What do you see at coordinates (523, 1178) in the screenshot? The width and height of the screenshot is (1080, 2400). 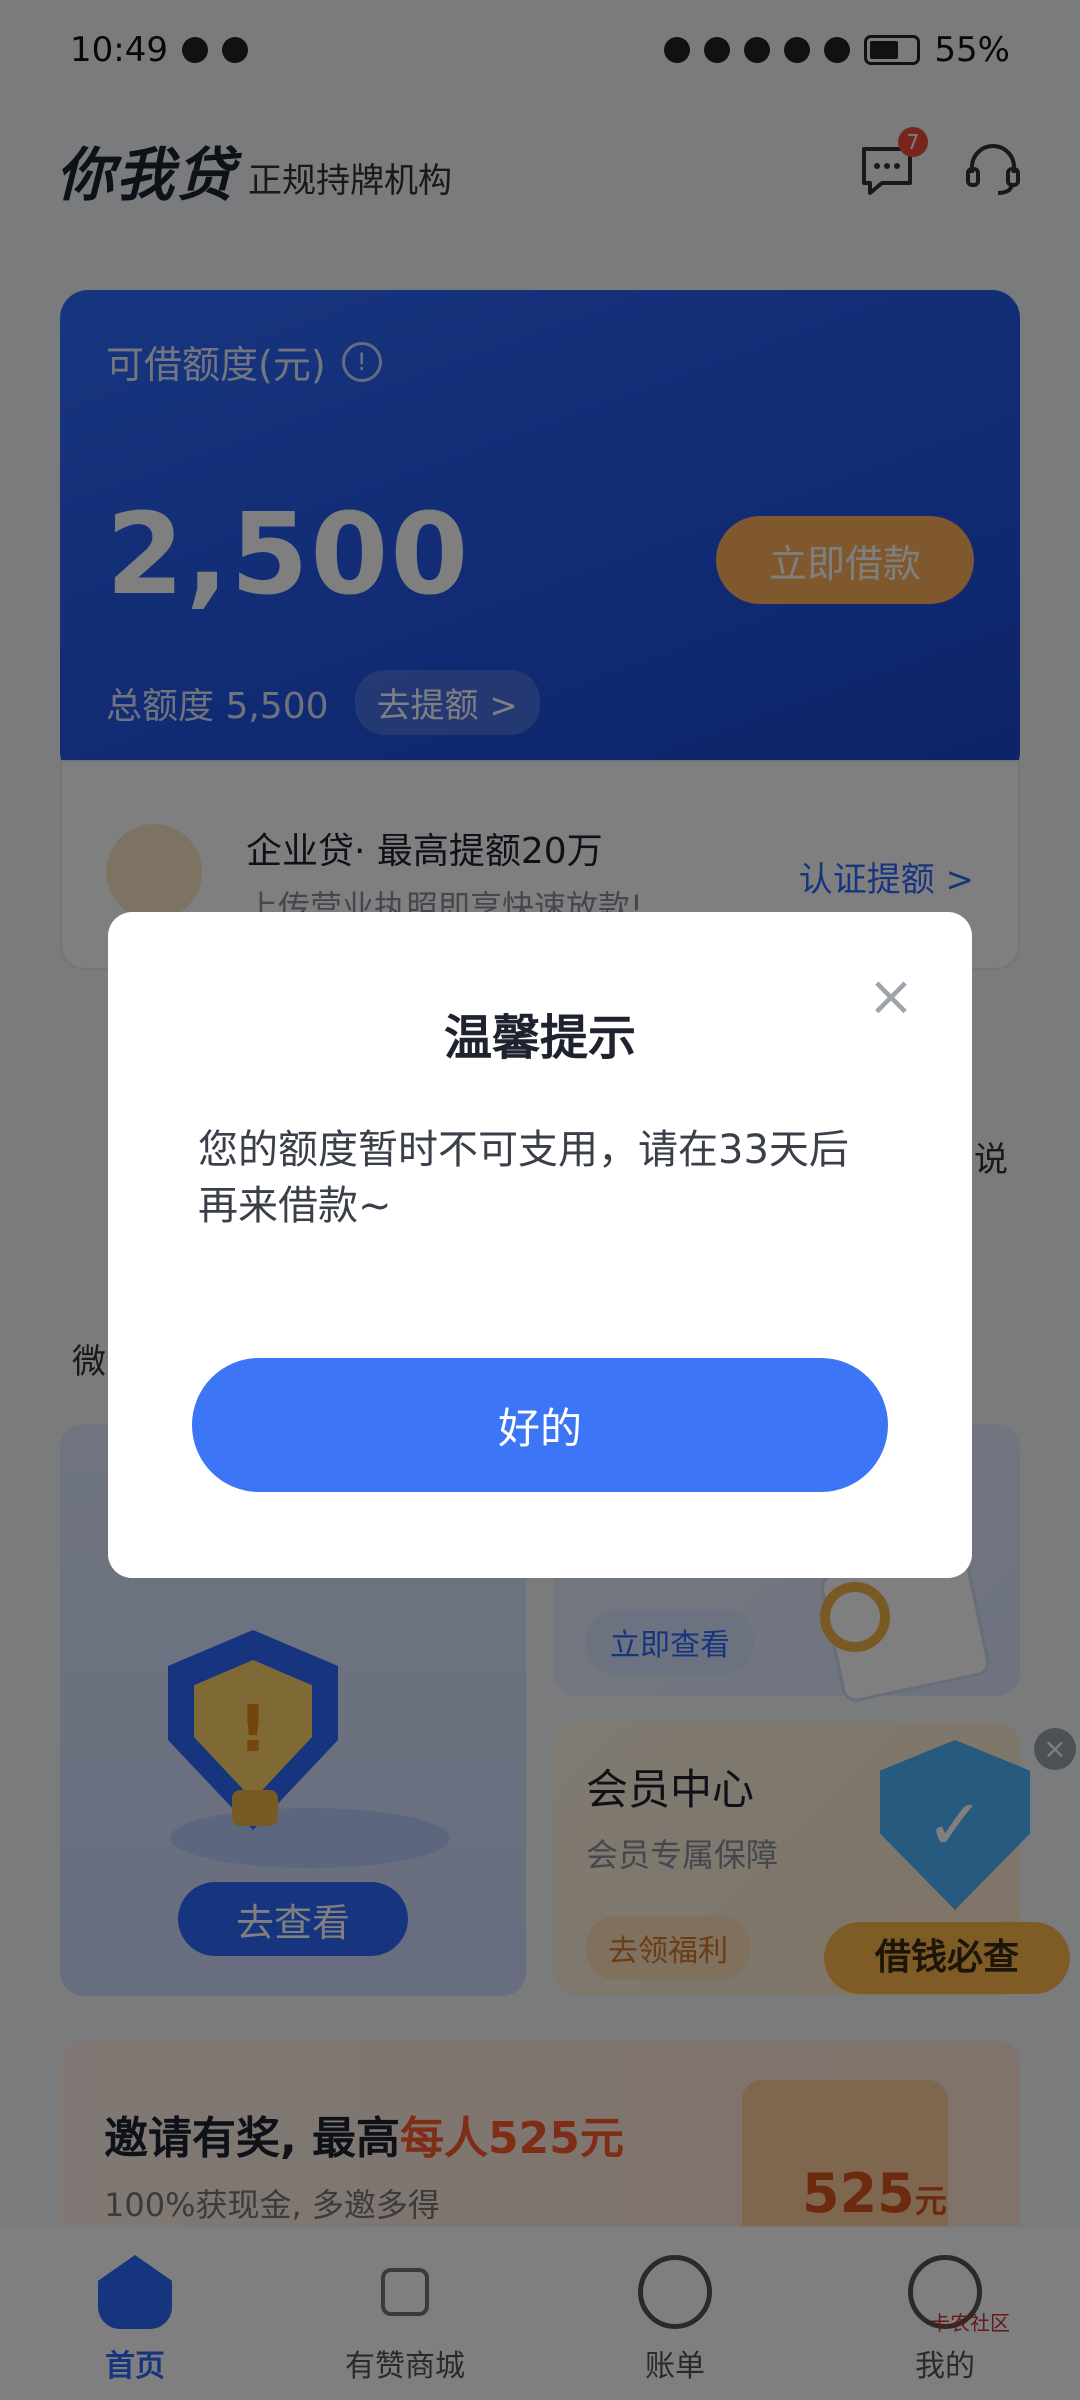 I see `dialog-message: 您的额度暂时不可支用，请在33天后再来借款~` at bounding box center [523, 1178].